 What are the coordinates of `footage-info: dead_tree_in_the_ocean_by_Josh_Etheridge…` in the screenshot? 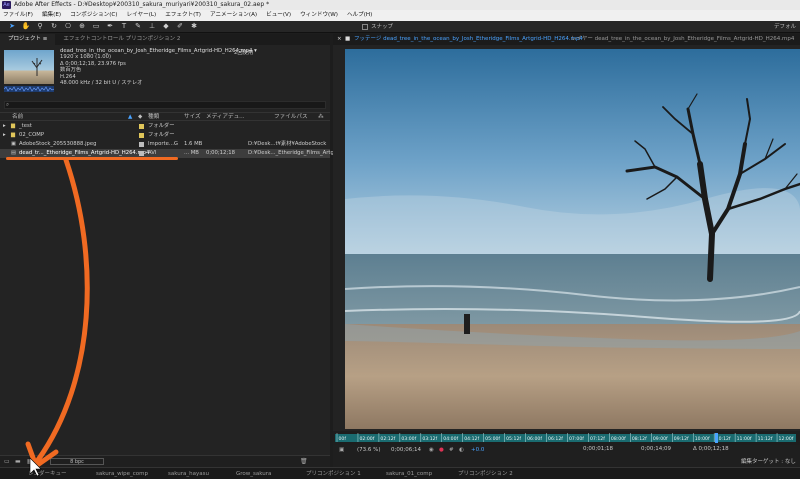 It's located at (158, 67).